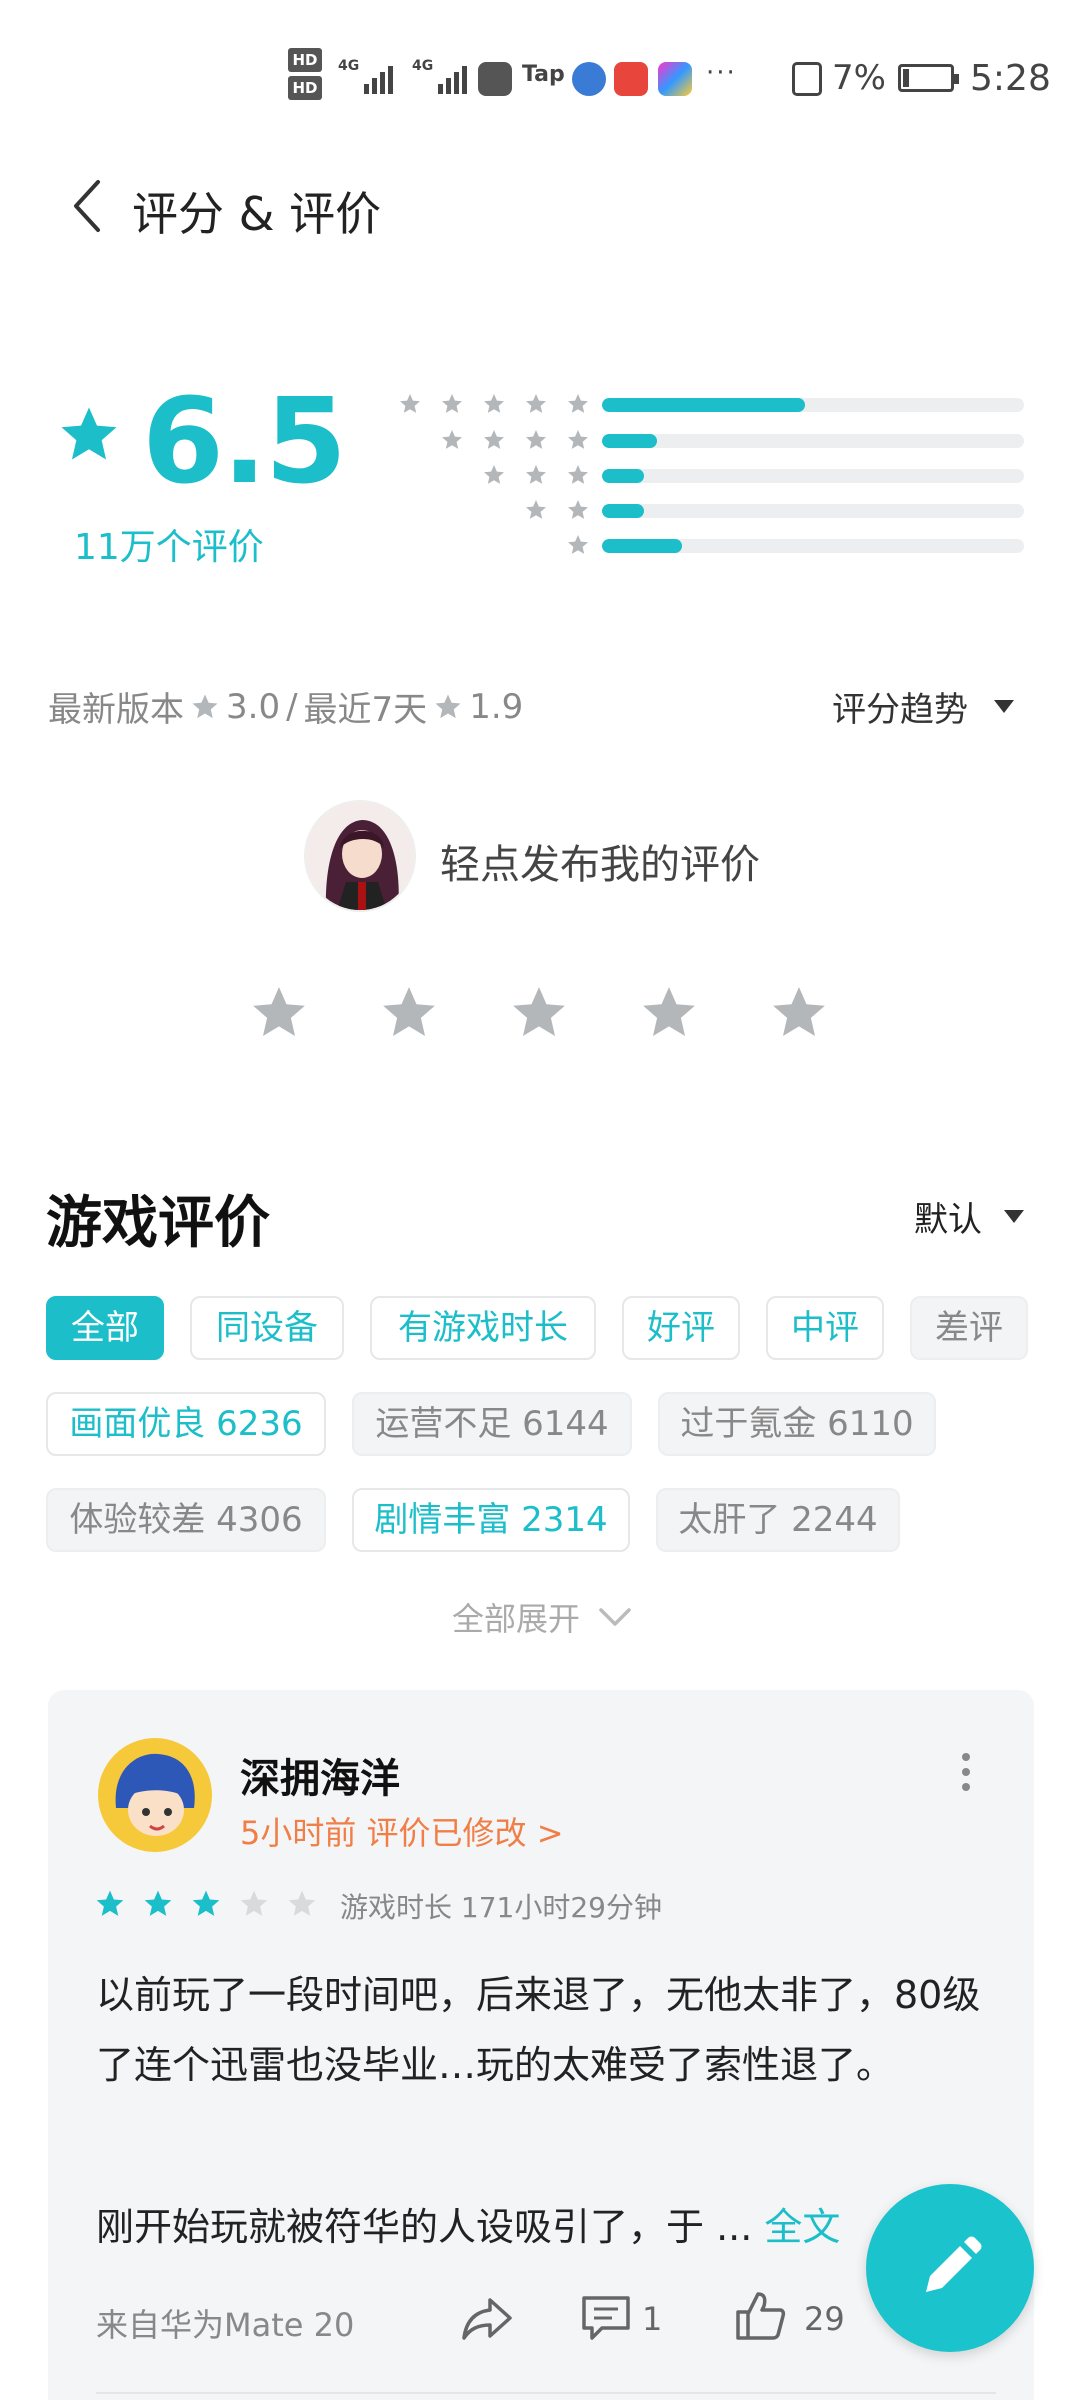 This screenshot has width=1080, height=2400. What do you see at coordinates (186, 1520) in the screenshot?
I see `tag-chip: 体验较差 4306` at bounding box center [186, 1520].